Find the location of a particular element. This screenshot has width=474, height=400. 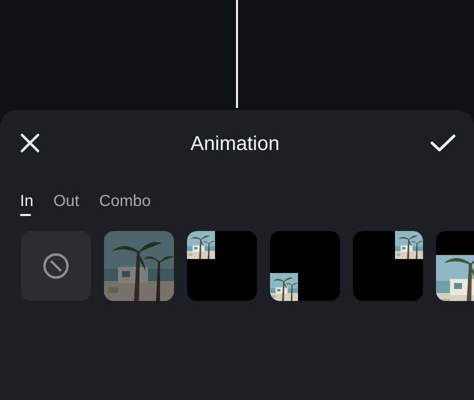

close-button is located at coordinates (30, 144).